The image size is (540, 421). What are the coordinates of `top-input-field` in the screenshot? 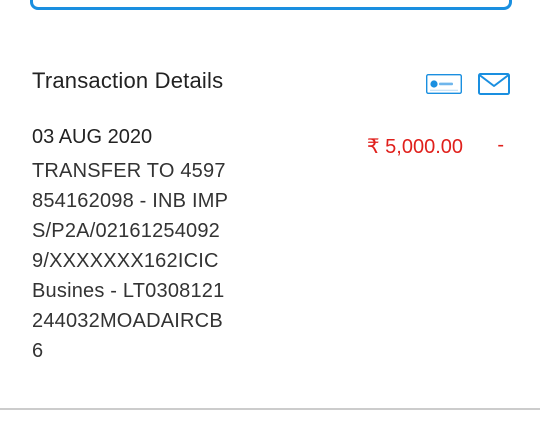 It's located at (271, 5).